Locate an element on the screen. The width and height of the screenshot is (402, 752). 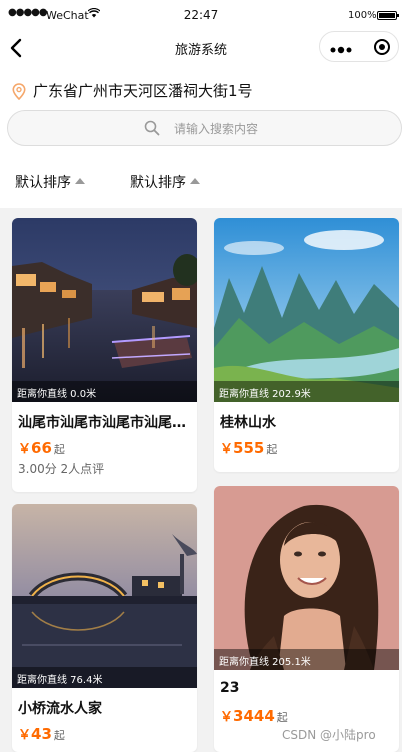
close-mini-program-icon is located at coordinates (382, 47).